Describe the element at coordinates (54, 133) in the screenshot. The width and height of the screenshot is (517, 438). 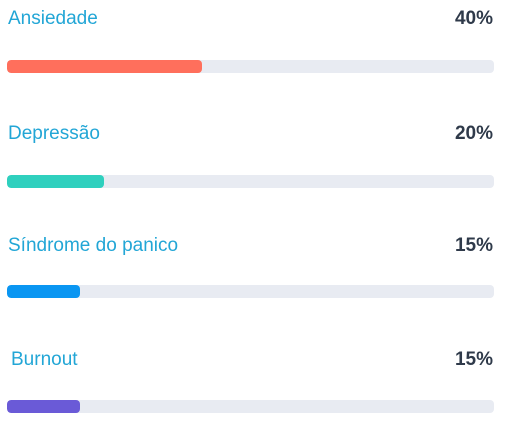
I see `item-label: Depressão` at that location.